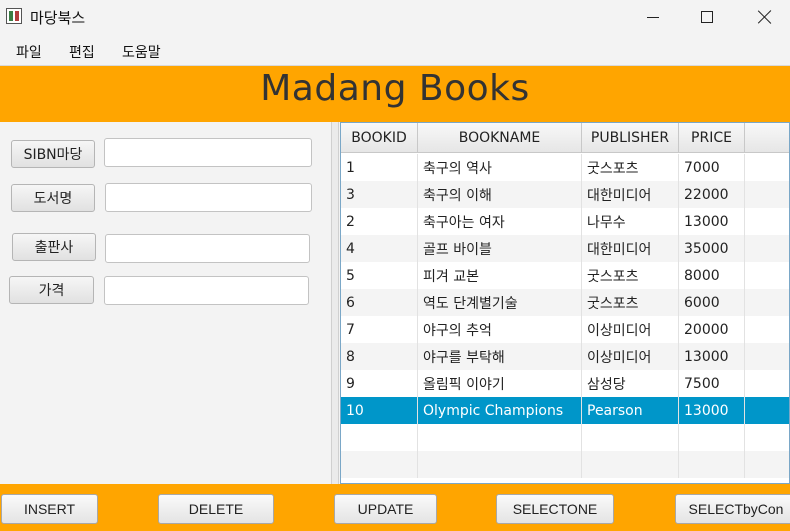 Image resolution: width=790 pixels, height=531 pixels. Describe the element at coordinates (555, 509) in the screenshot. I see `selectone-button: SELECTONE` at that location.